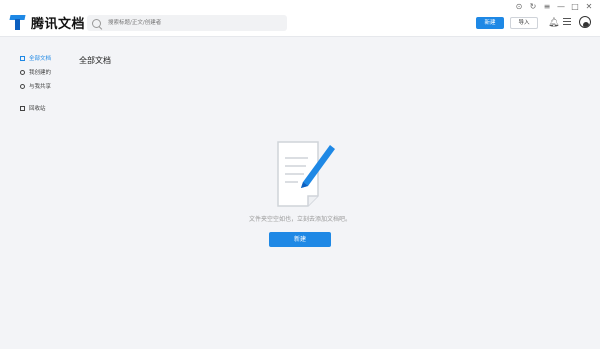  I want to click on sidebar-item-shared-with-me: 与我共享, so click(35, 86).